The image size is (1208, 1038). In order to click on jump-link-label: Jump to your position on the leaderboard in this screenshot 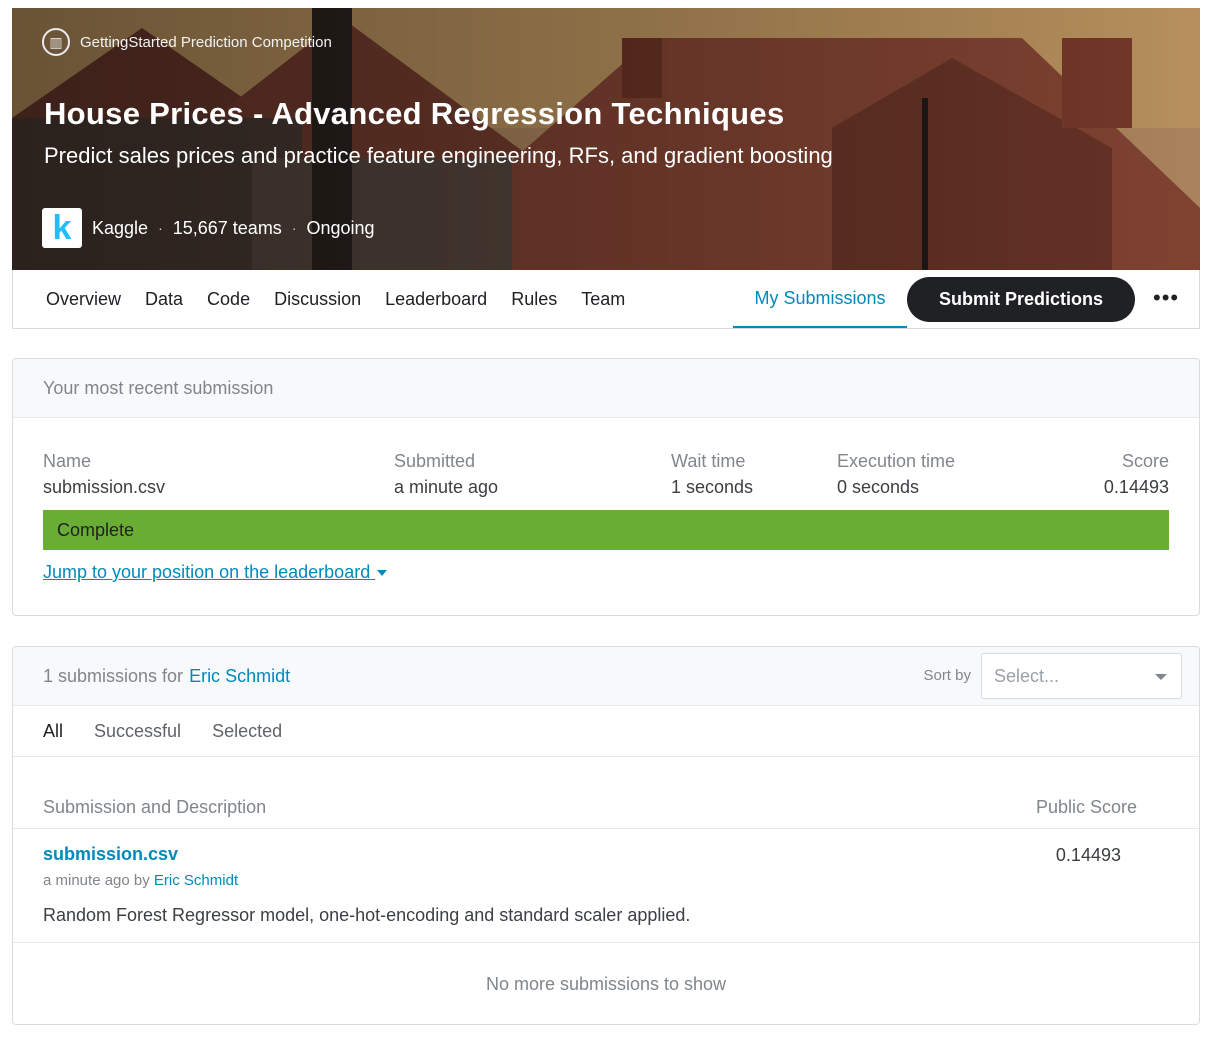, I will do `click(206, 572)`.